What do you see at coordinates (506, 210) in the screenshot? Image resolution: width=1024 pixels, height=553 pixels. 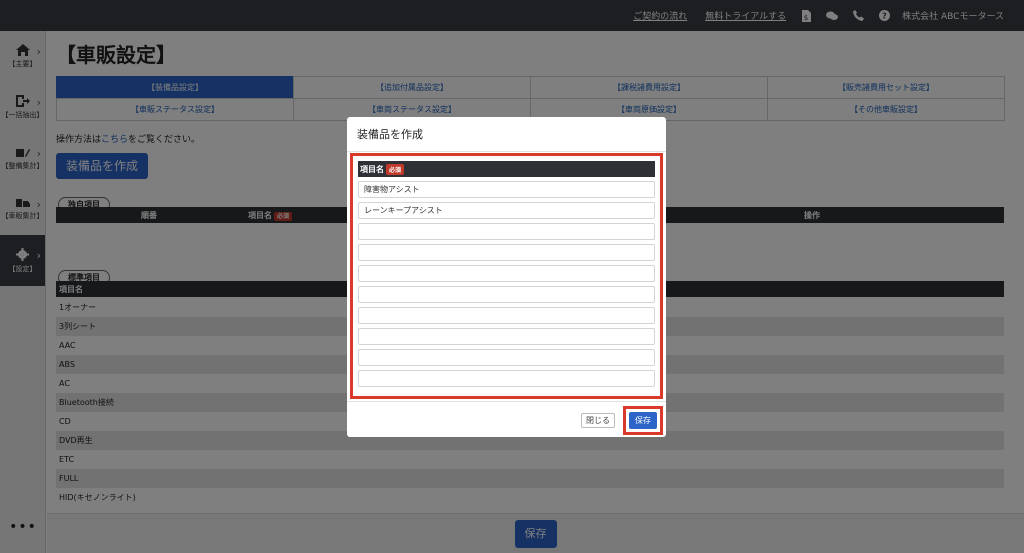 I see `item-name-input: レーンキープアシスト` at bounding box center [506, 210].